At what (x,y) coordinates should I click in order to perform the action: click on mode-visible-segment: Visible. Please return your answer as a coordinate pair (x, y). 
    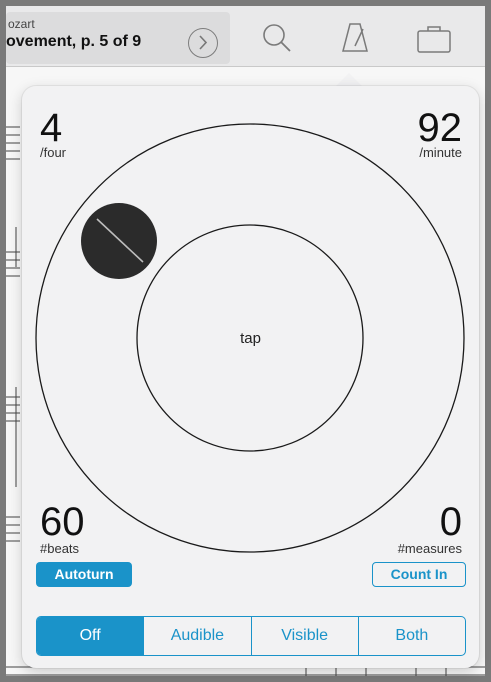
    Looking at the image, I should click on (304, 636).